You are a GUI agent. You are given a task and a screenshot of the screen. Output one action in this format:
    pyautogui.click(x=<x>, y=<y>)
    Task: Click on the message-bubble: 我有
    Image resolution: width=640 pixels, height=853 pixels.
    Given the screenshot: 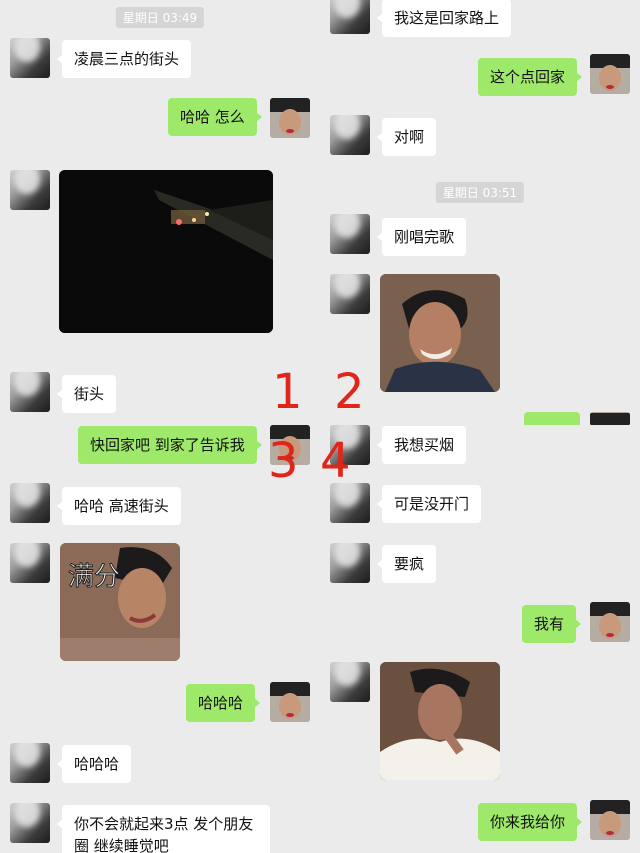 What is the action you would take?
    pyautogui.click(x=552, y=624)
    